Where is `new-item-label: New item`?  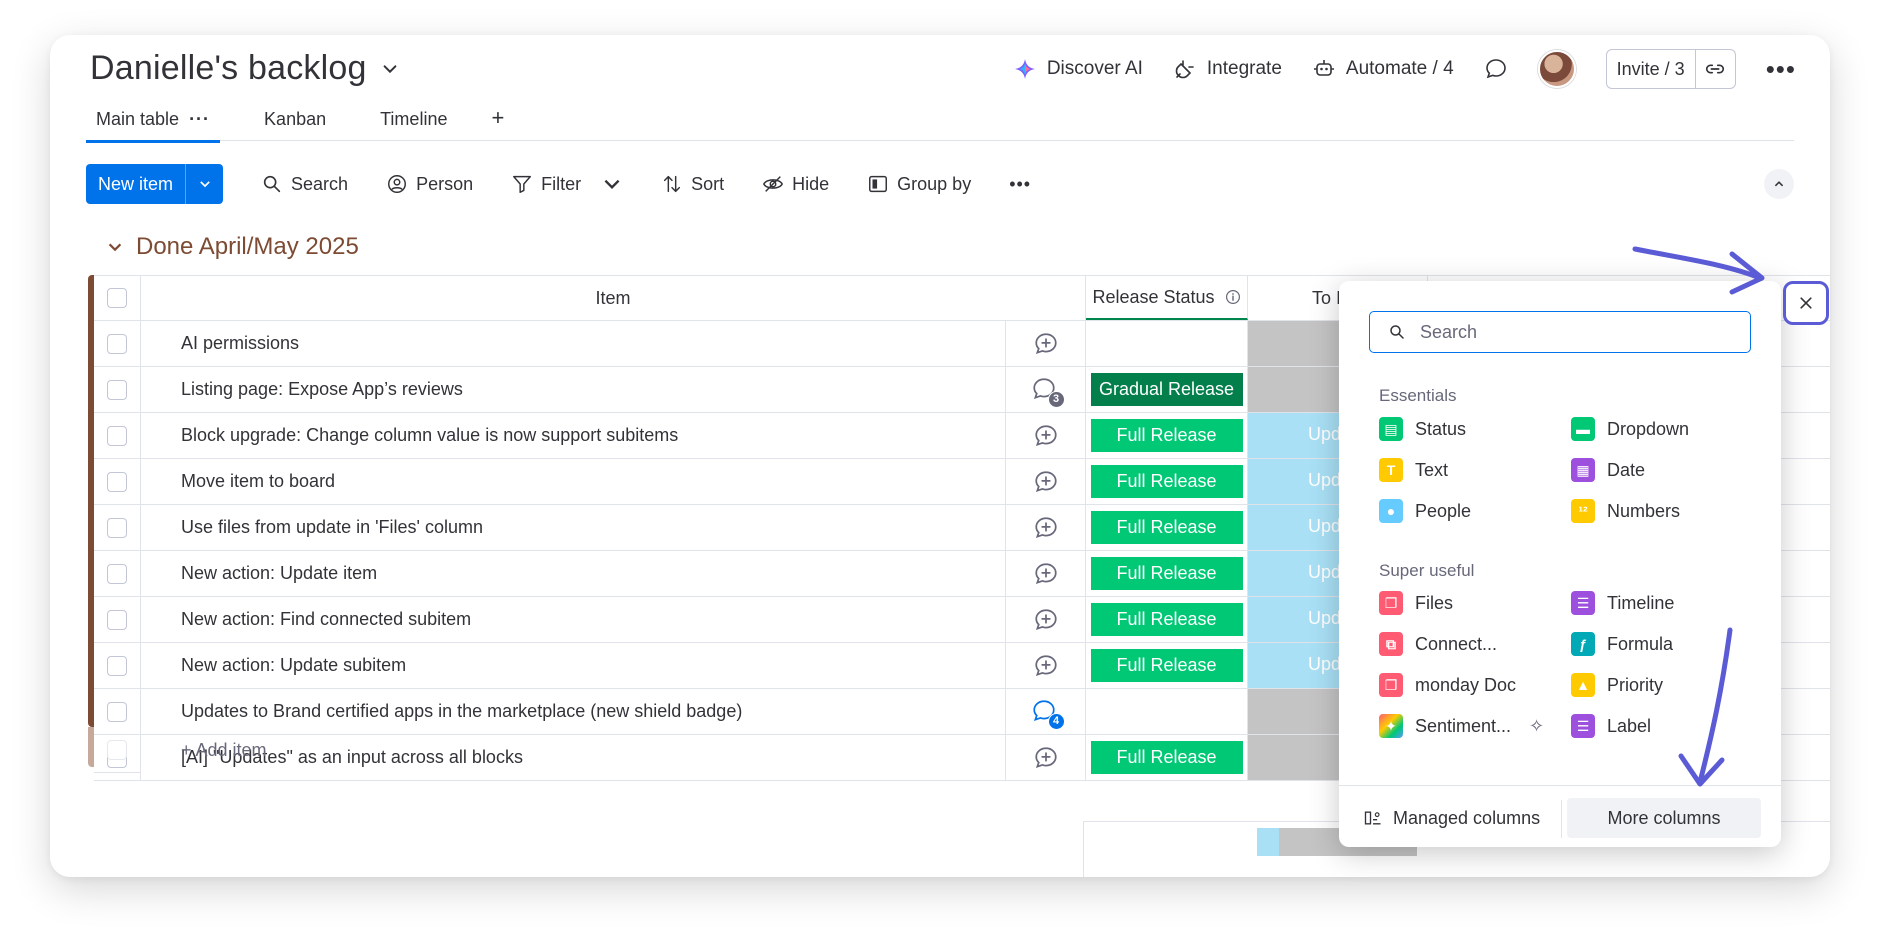 new-item-label: New item is located at coordinates (136, 183).